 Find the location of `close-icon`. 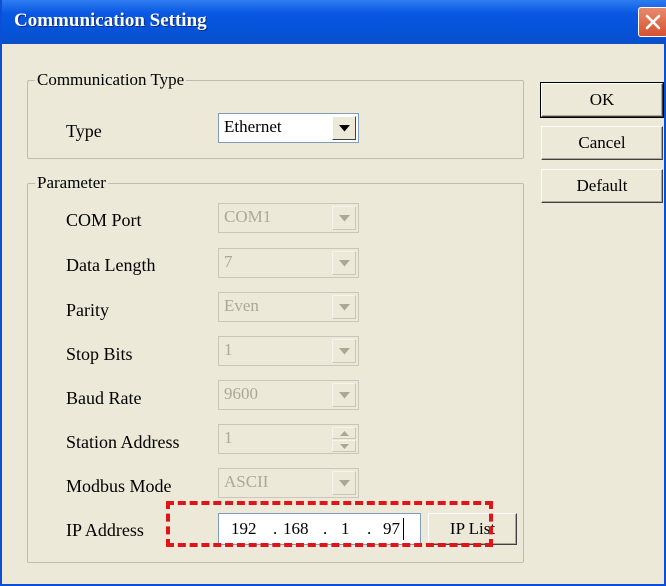

close-icon is located at coordinates (653, 22).